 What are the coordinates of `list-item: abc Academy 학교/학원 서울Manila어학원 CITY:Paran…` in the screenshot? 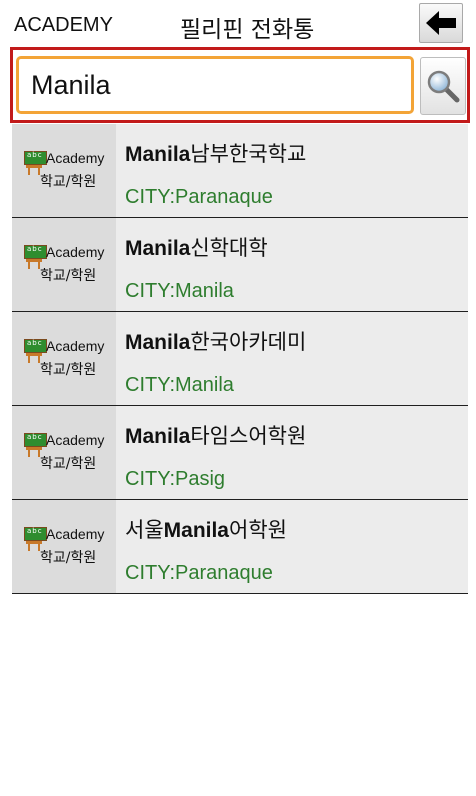 It's located at (240, 547).